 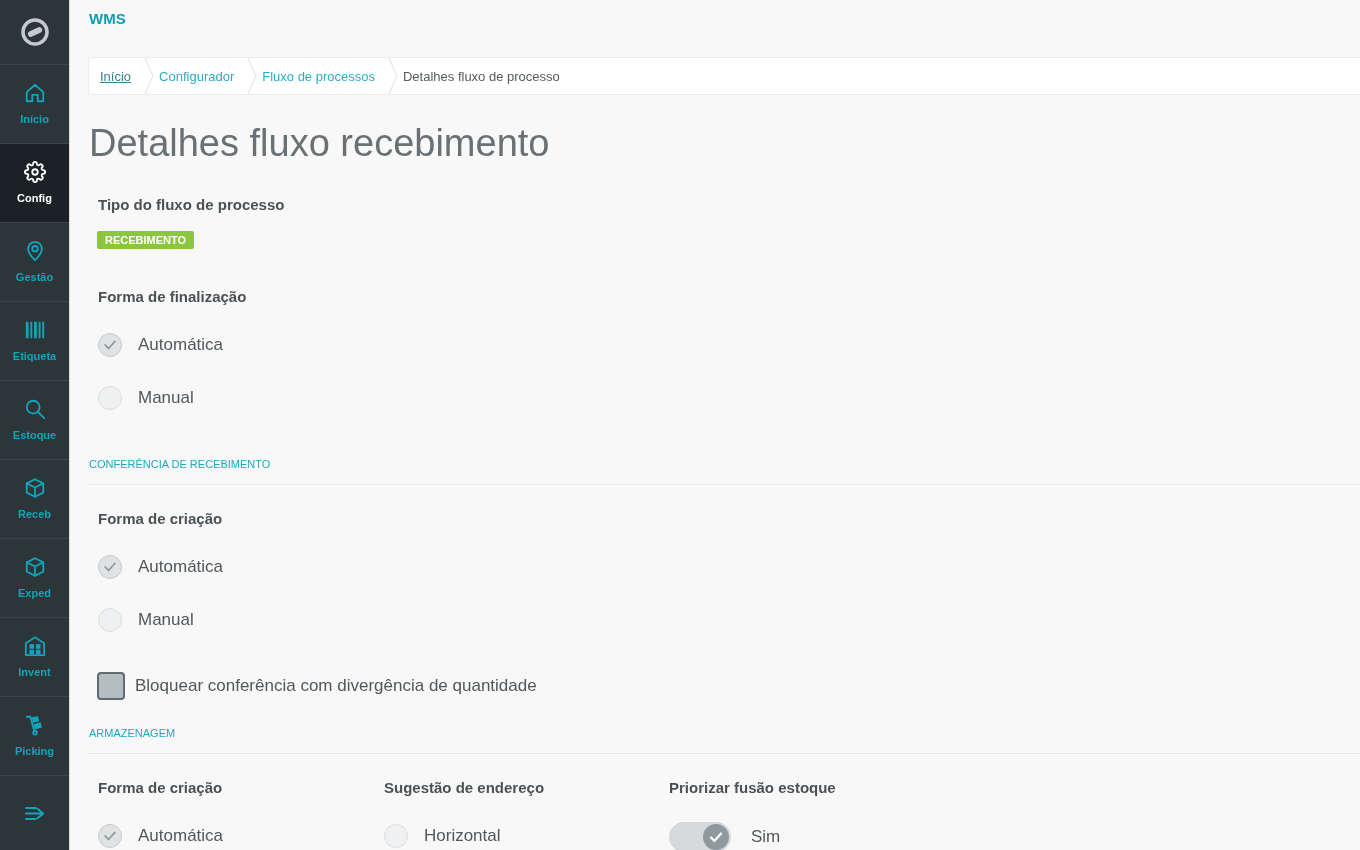 I want to click on sidebar-item: Estoque, so click(x=34, y=420).